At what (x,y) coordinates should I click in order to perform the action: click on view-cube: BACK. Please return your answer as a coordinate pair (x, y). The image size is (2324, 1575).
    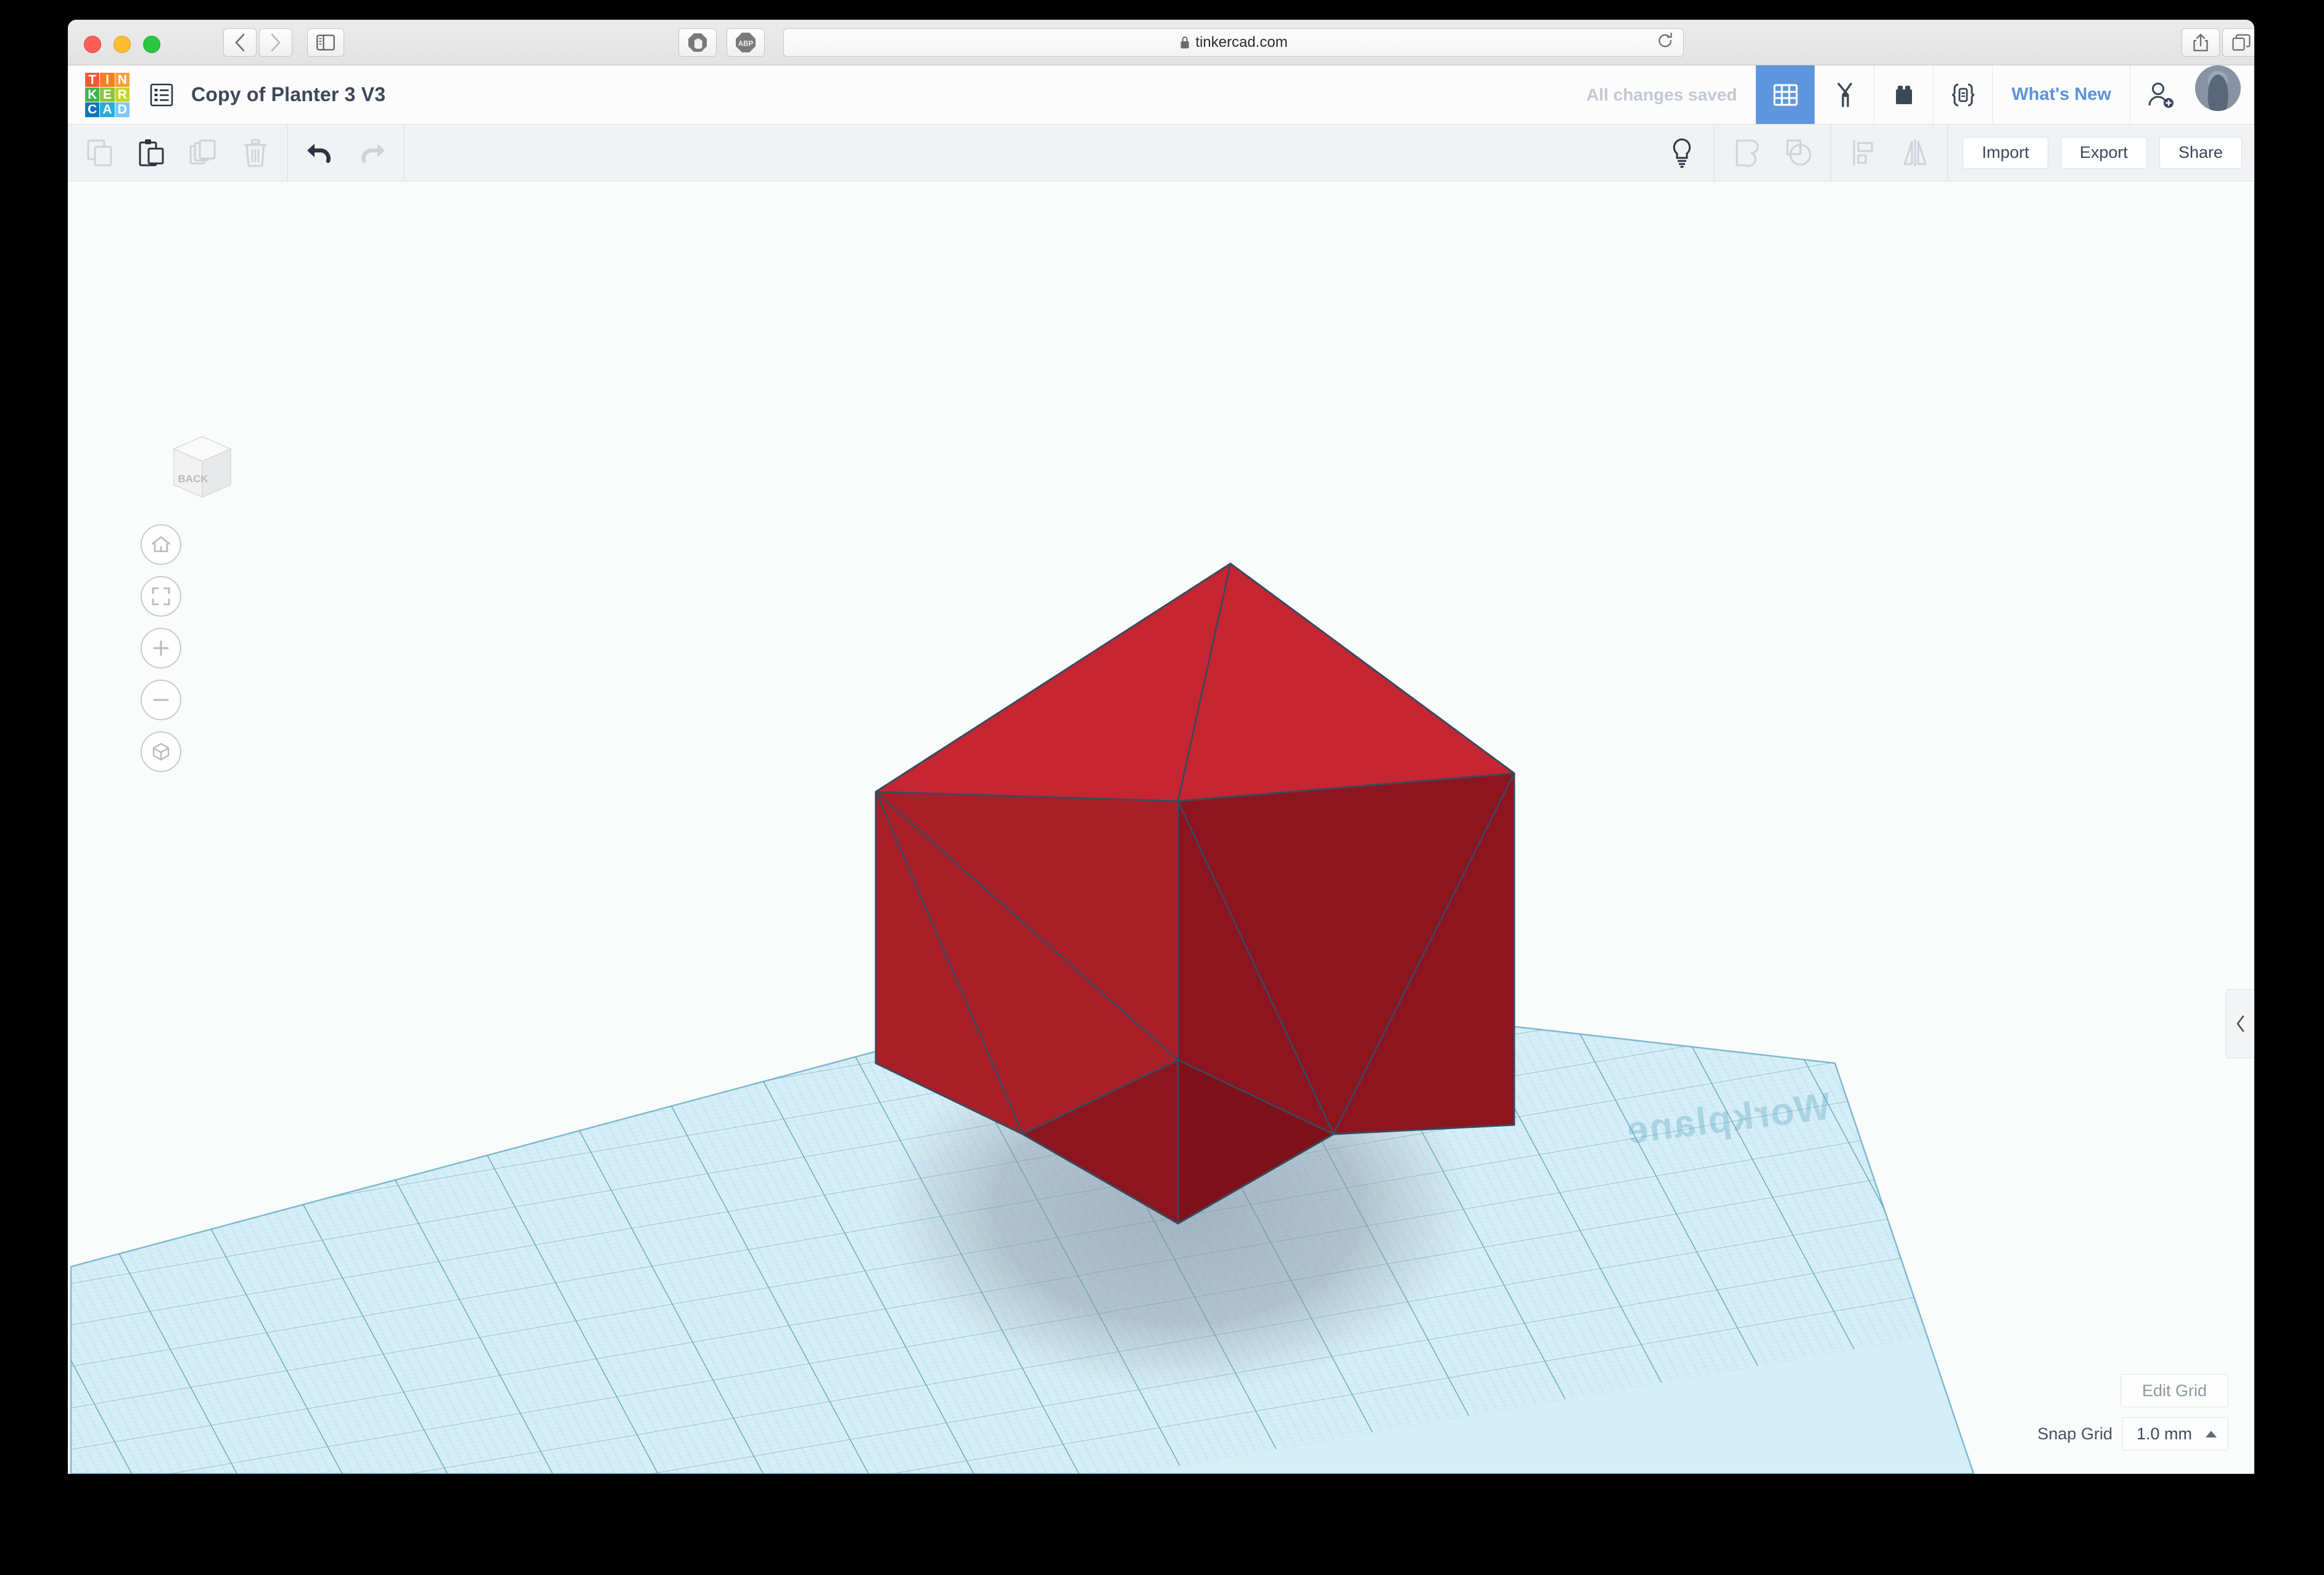
    Looking at the image, I should click on (202, 465).